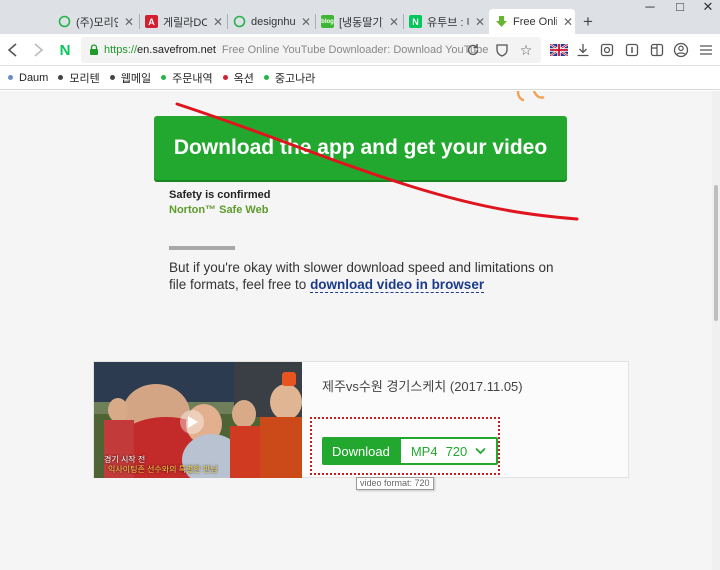 This screenshot has width=720, height=570. Describe the element at coordinates (243, 78) in the screenshot. I see `bookmark-label: 옥션` at that location.